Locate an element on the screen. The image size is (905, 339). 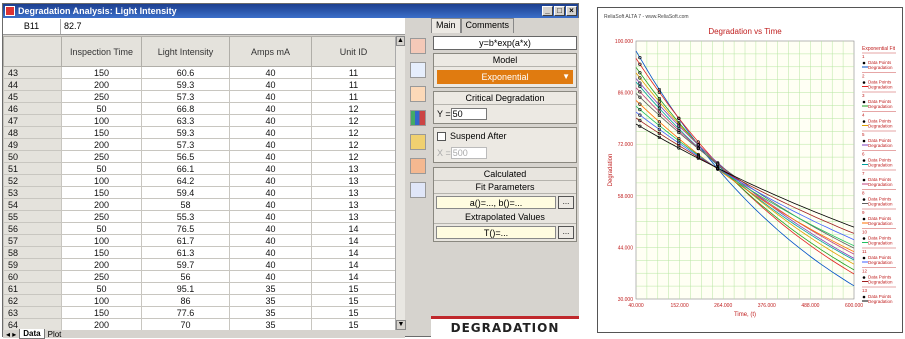
table-cell: 56.5 is located at coordinates (185, 156).